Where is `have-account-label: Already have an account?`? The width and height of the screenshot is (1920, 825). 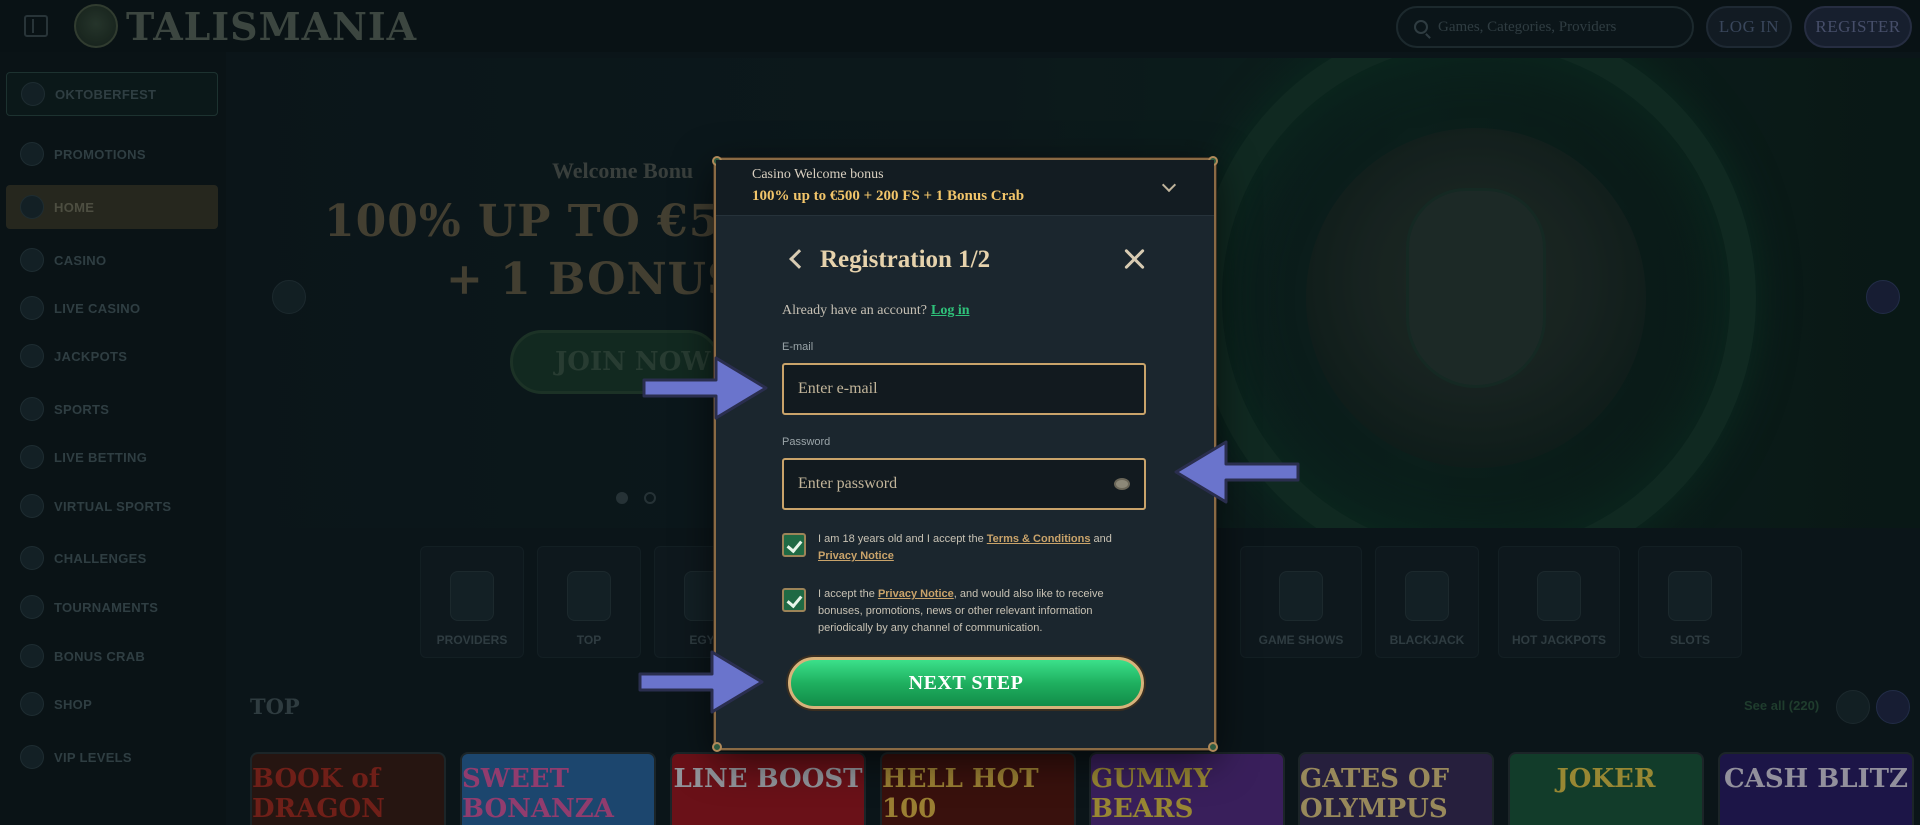 have-account-label: Already have an account? is located at coordinates (854, 310).